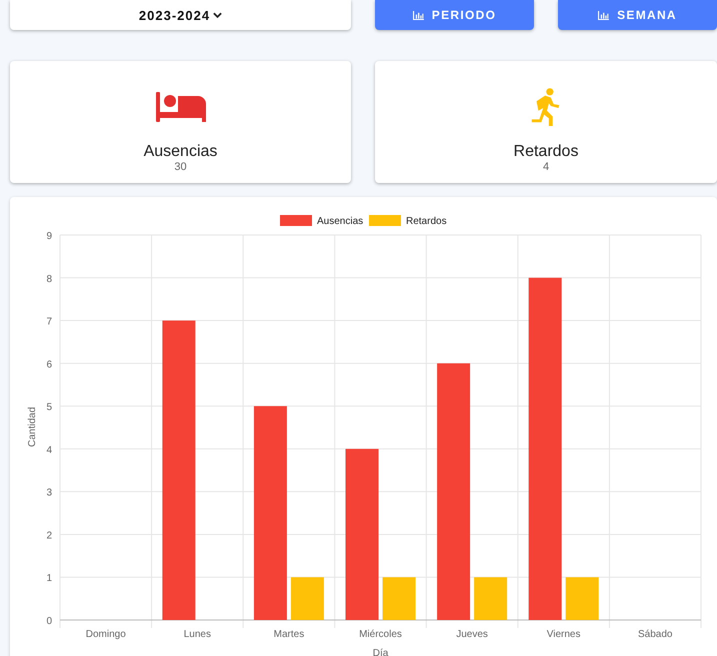 This screenshot has width=717, height=656. I want to click on stat-label: Ausencias, so click(181, 151).